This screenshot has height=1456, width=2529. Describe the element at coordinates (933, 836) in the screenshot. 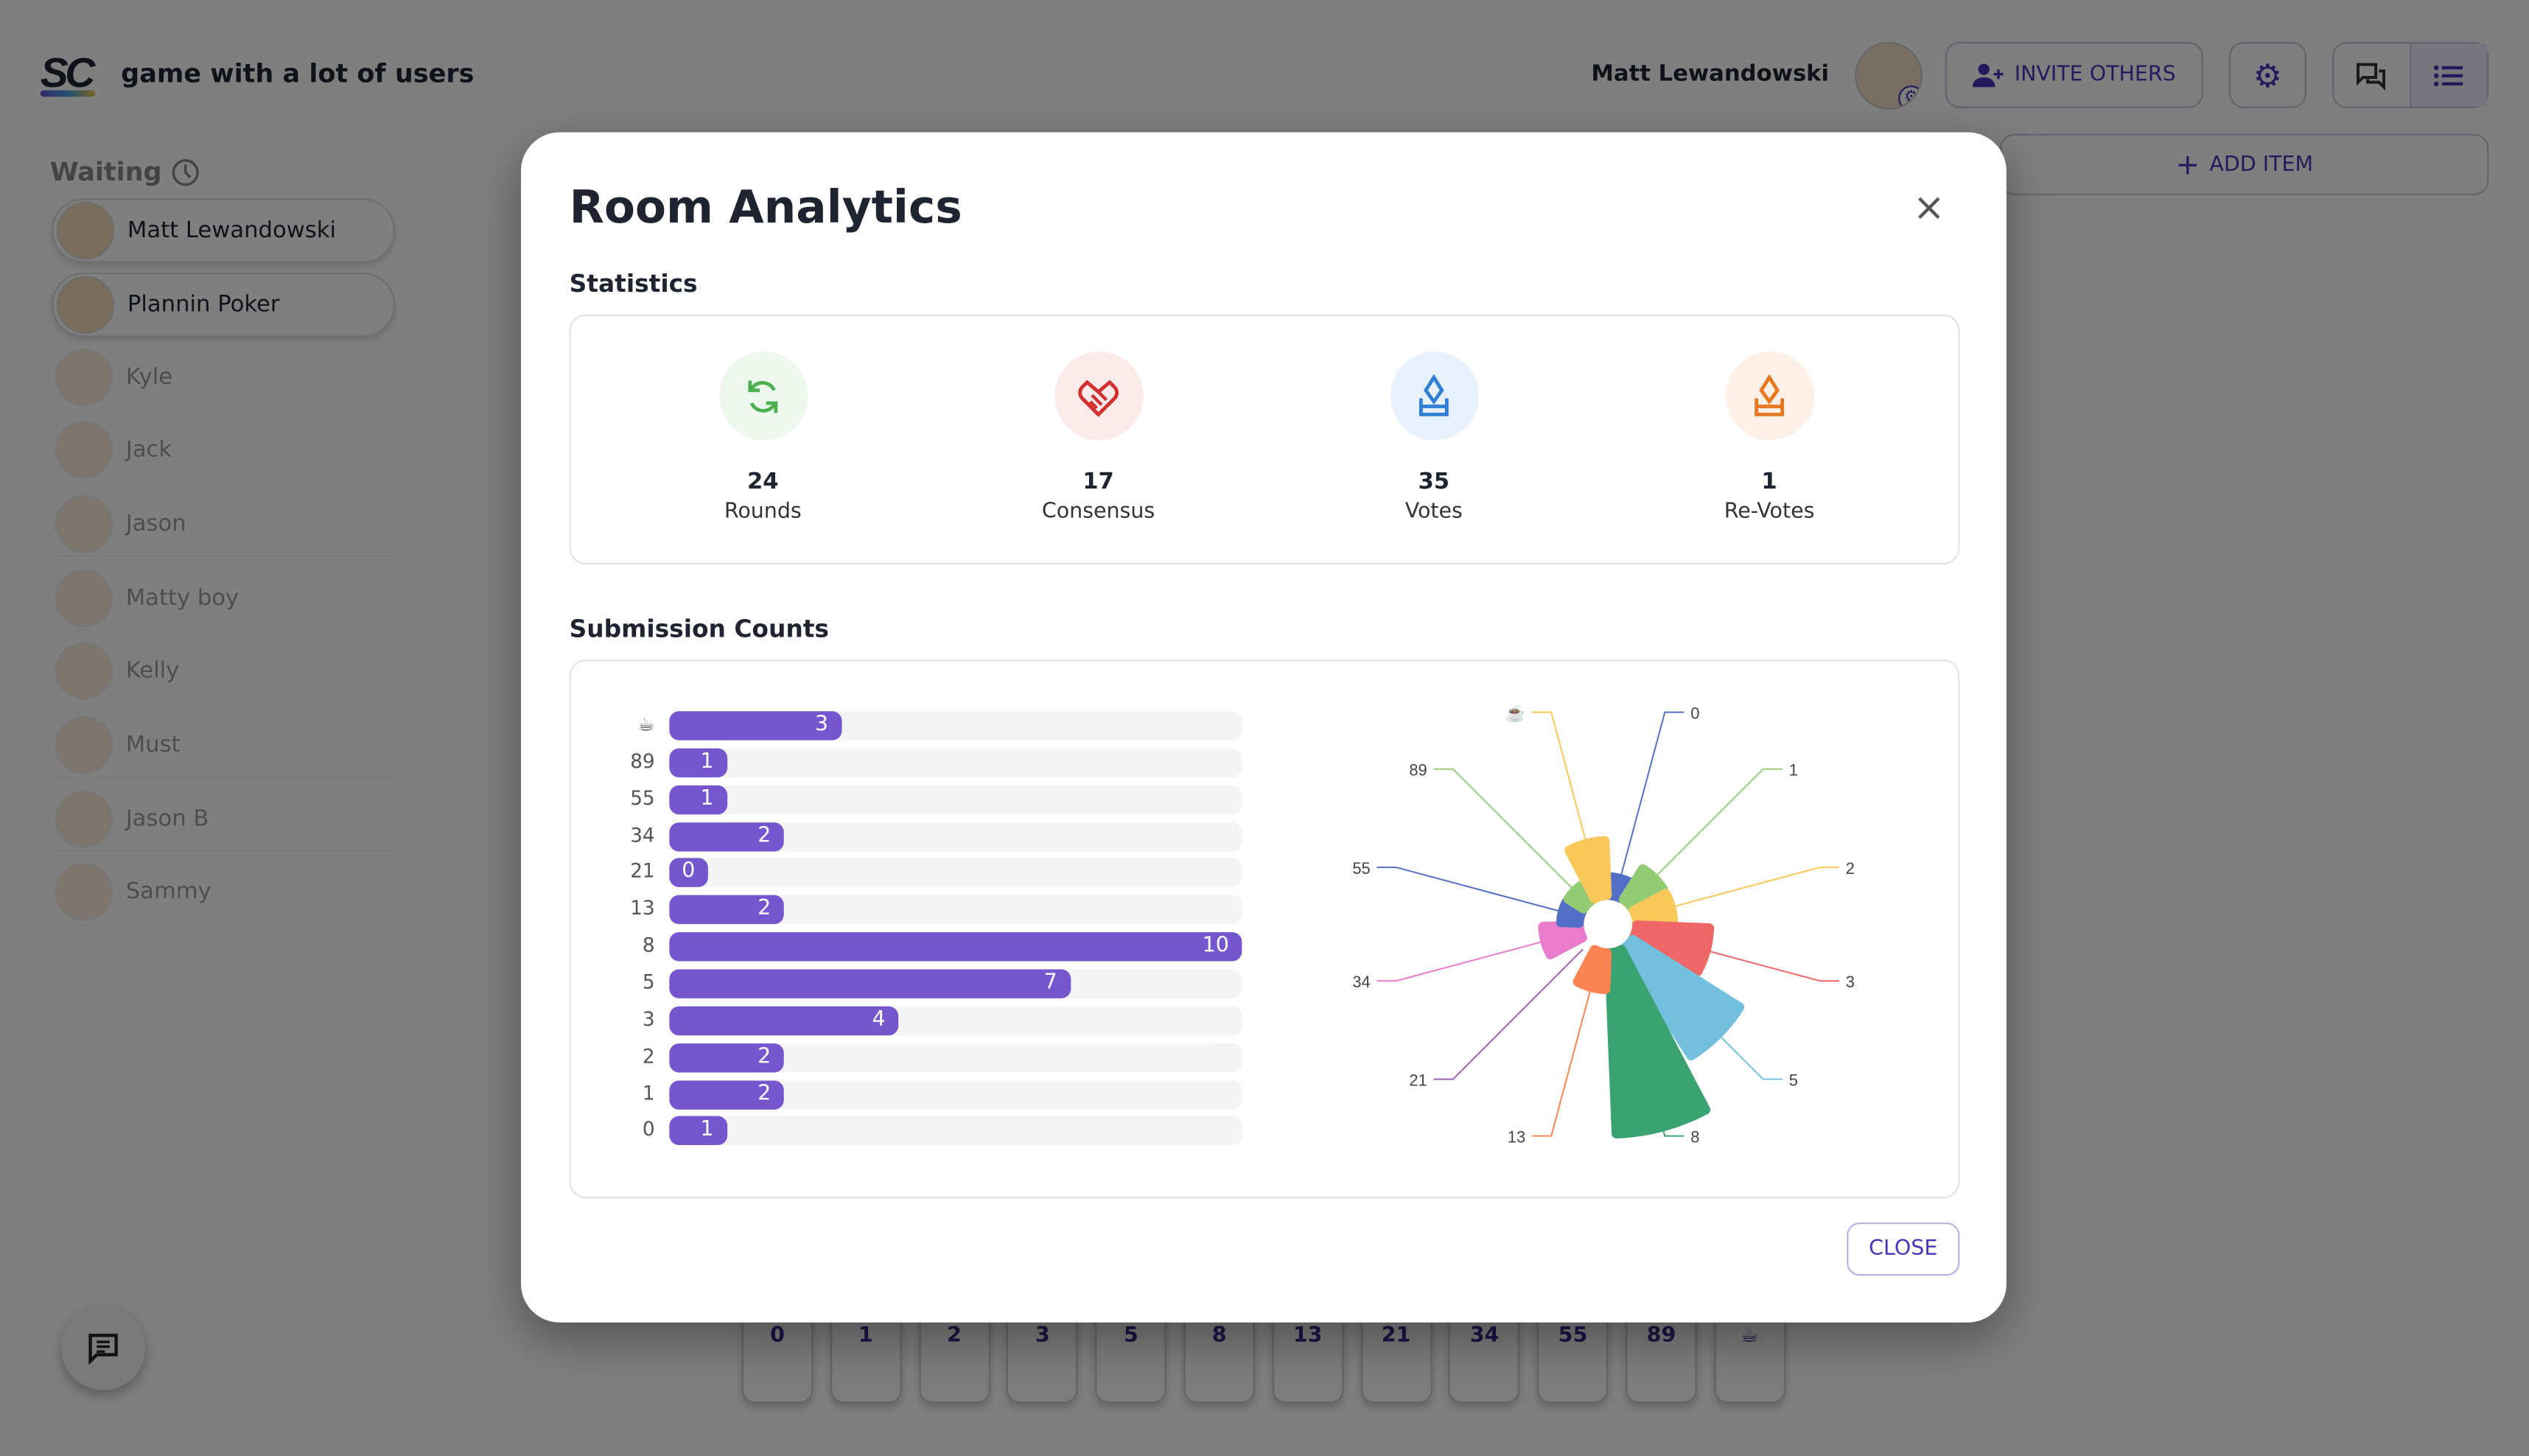

I see `bar-row: 34 2` at that location.